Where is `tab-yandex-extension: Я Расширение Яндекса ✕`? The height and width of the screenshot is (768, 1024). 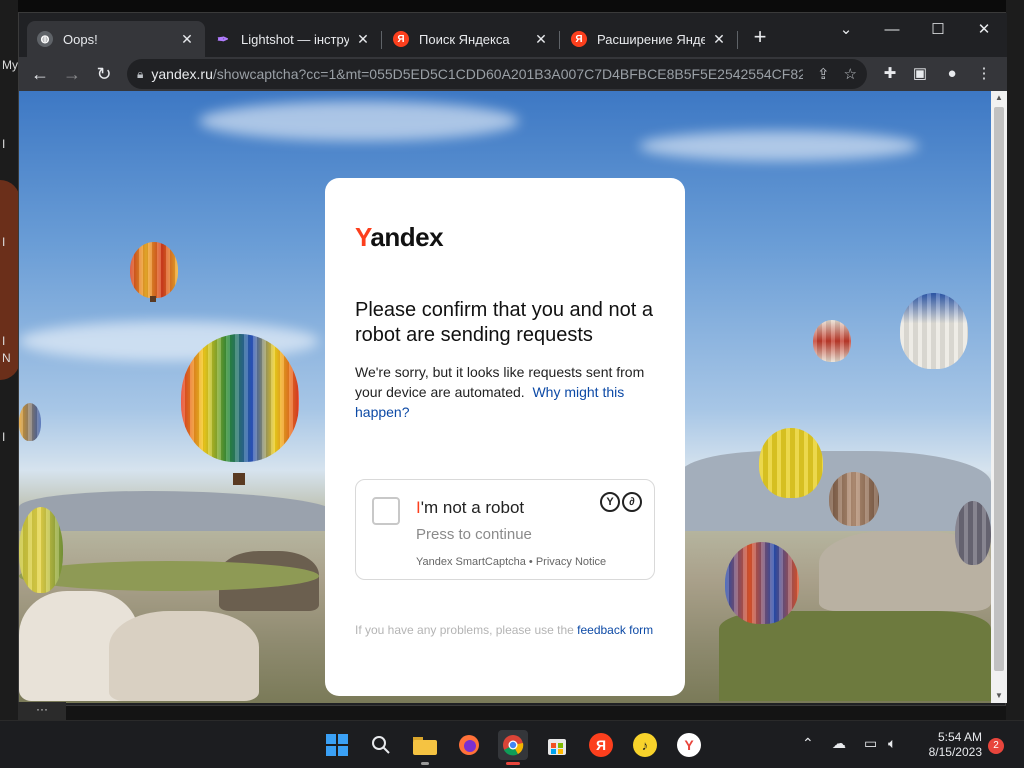 tab-yandex-extension: Я Расширение Яндекса ✕ is located at coordinates (649, 39).